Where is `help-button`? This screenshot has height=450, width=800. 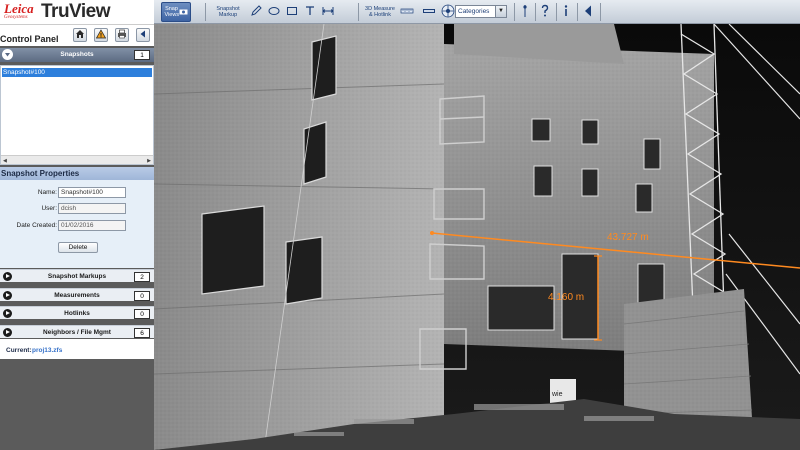
help-button is located at coordinates (545, 12).